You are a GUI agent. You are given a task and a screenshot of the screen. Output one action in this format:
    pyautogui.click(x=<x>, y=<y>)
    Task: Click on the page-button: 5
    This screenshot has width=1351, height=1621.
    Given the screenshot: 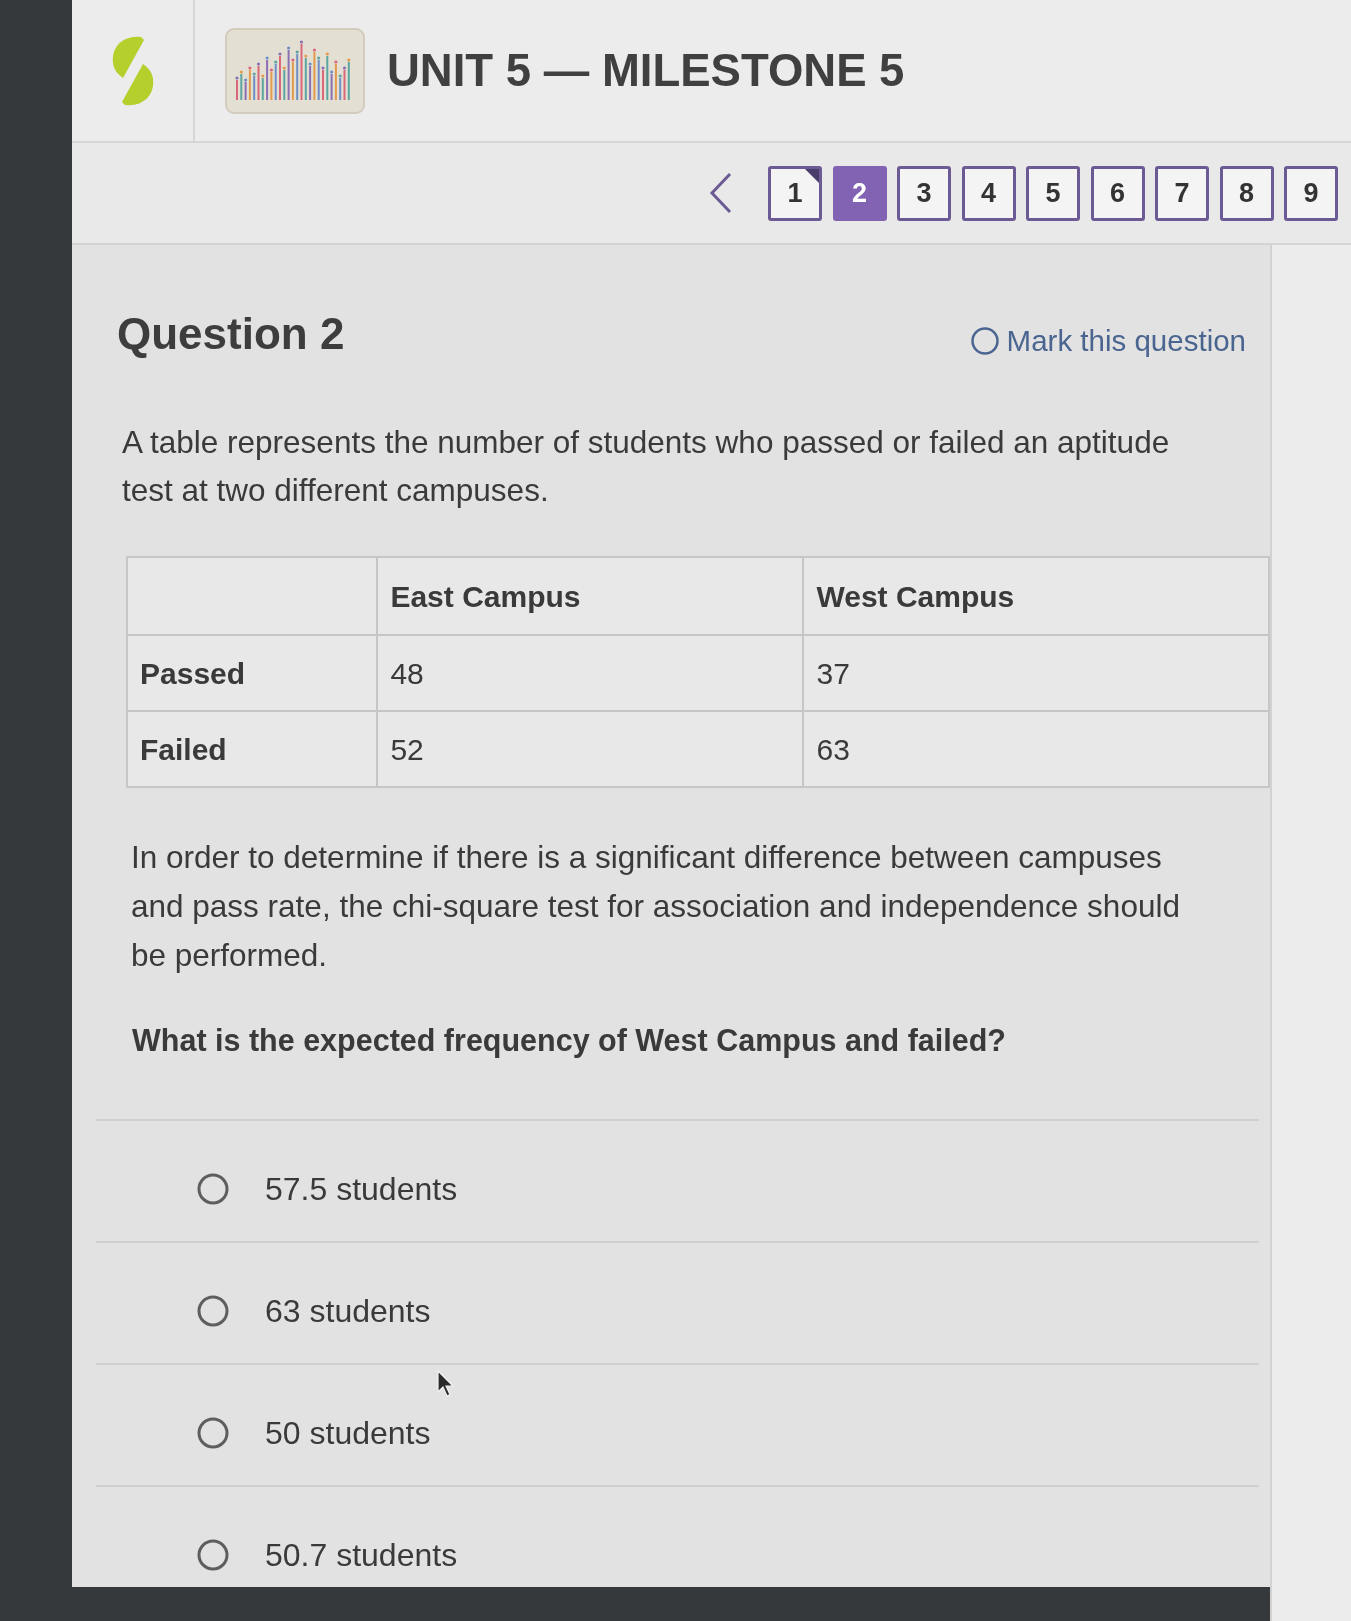 What is the action you would take?
    pyautogui.click(x=1053, y=193)
    